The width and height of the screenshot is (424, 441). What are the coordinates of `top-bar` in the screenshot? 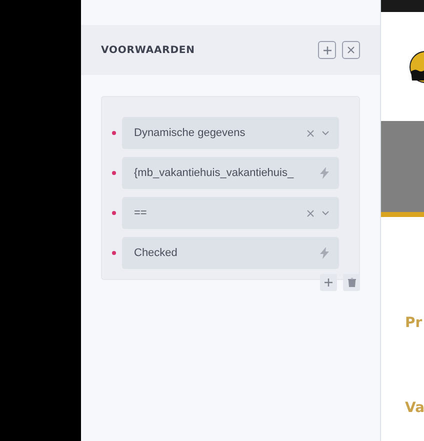 It's located at (402, 6).